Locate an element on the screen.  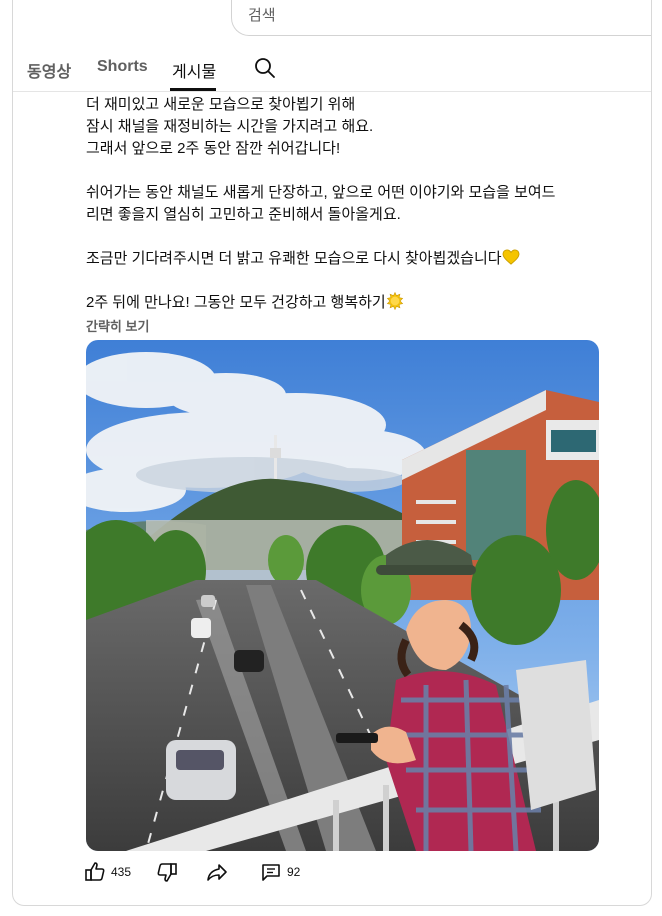
share-icon is located at coordinates (217, 872).